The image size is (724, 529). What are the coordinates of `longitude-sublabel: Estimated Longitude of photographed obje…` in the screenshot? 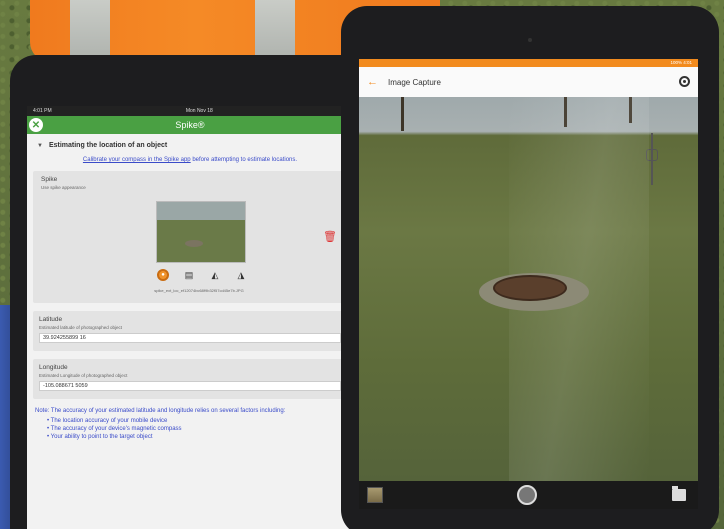 It's located at (83, 375).